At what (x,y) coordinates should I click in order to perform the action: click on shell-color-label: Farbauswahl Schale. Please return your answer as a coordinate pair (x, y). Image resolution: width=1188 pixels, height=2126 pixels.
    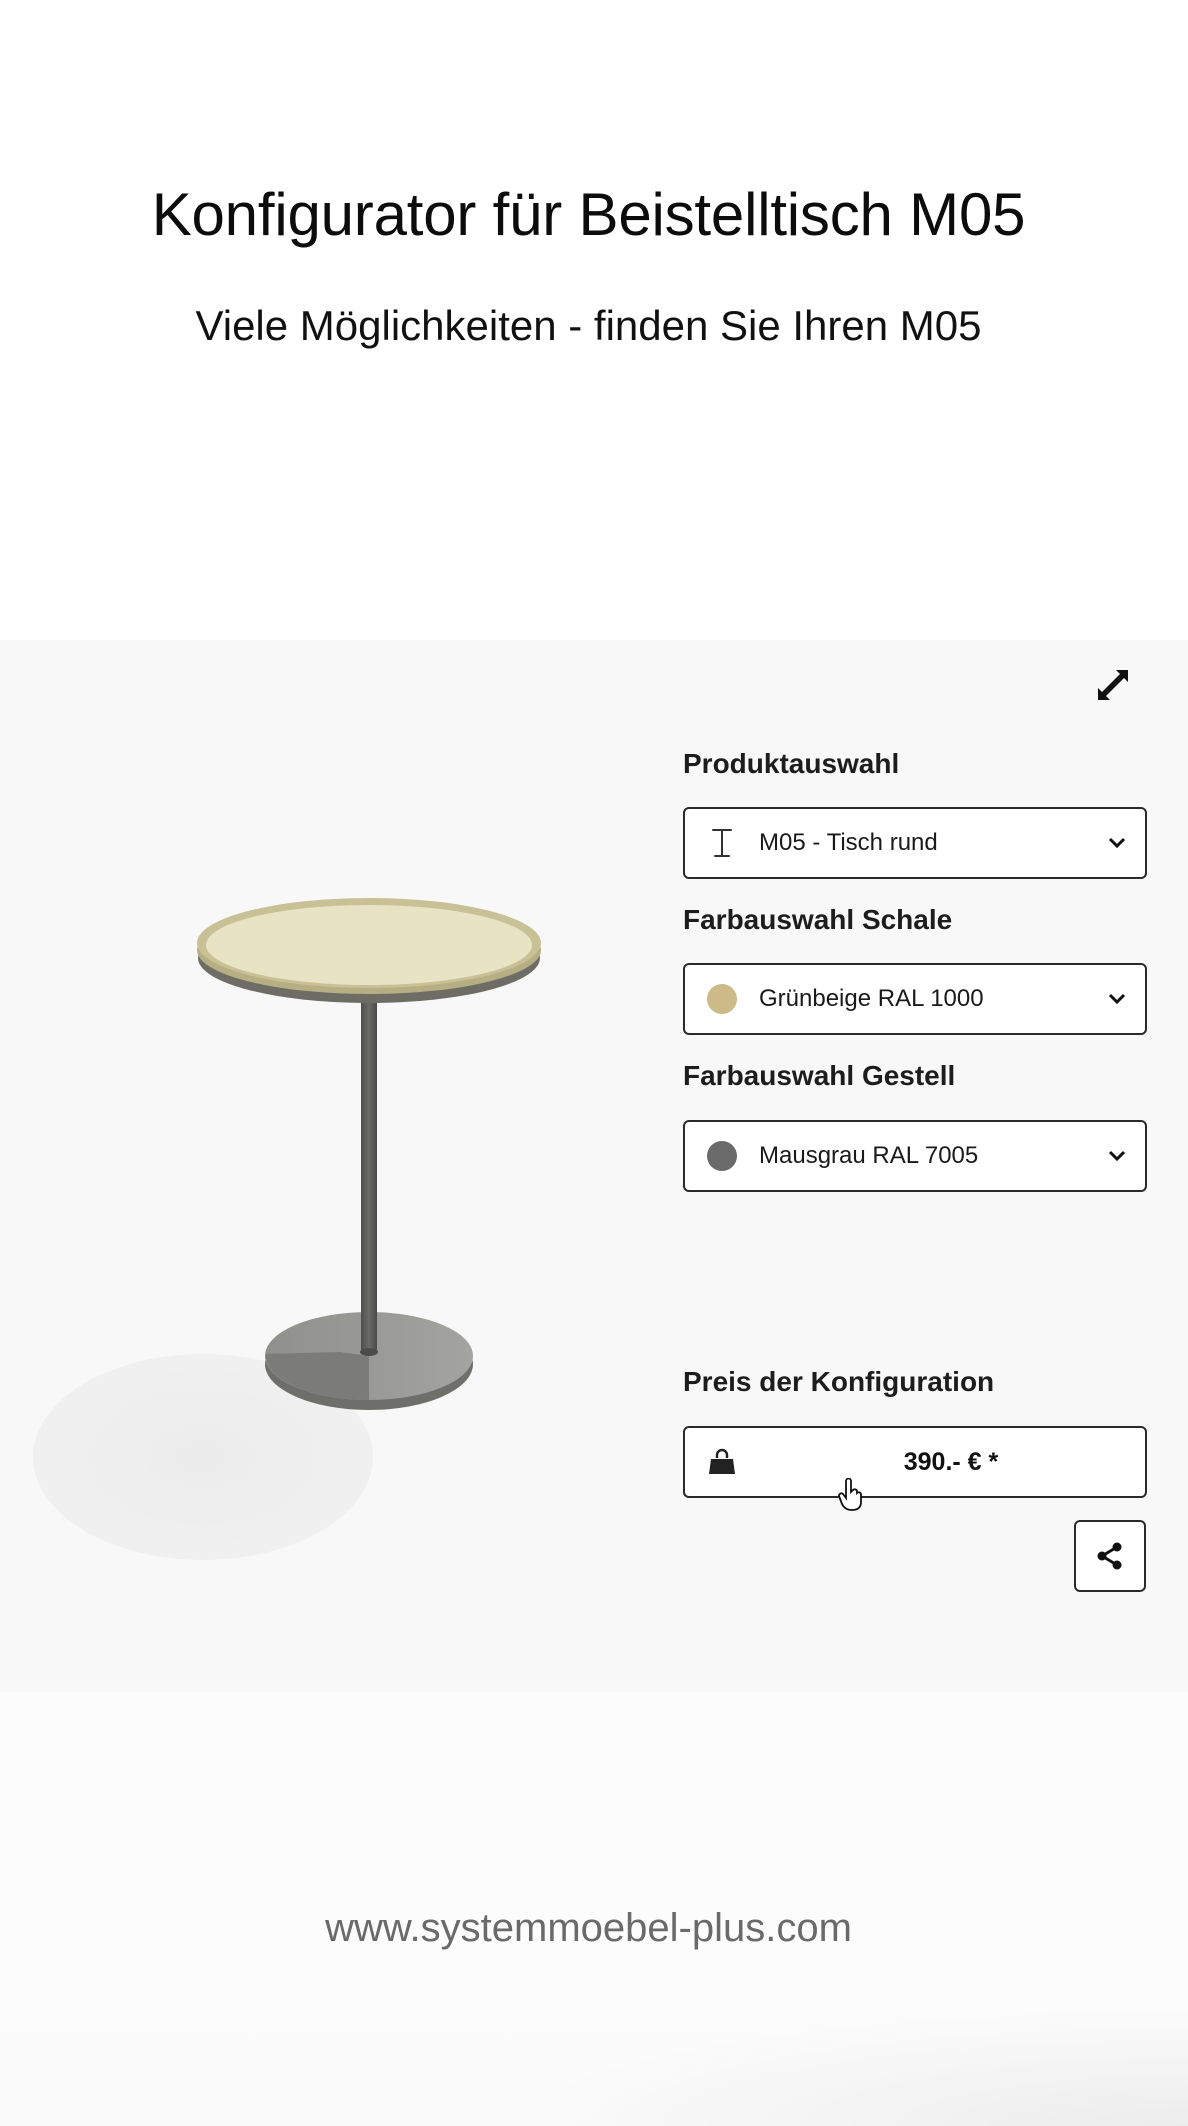
    Looking at the image, I should click on (818, 919).